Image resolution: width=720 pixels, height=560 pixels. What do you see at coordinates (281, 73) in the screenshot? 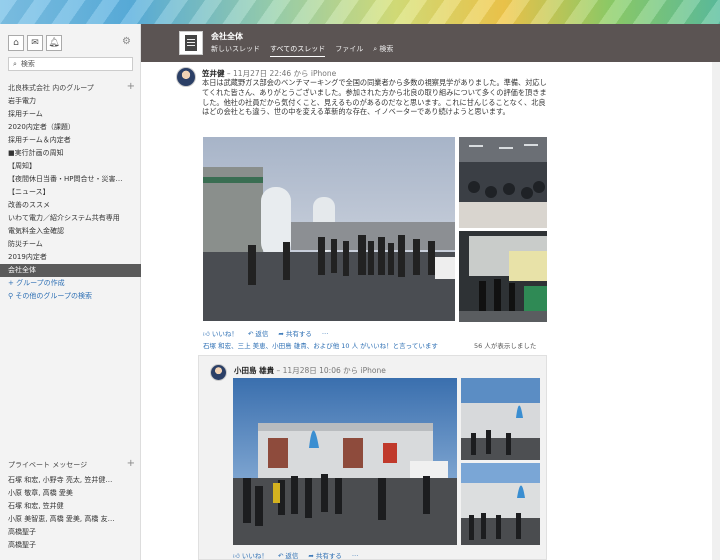
I see `post-meta: – 11月27日 22:46 から iPhone` at bounding box center [281, 73].